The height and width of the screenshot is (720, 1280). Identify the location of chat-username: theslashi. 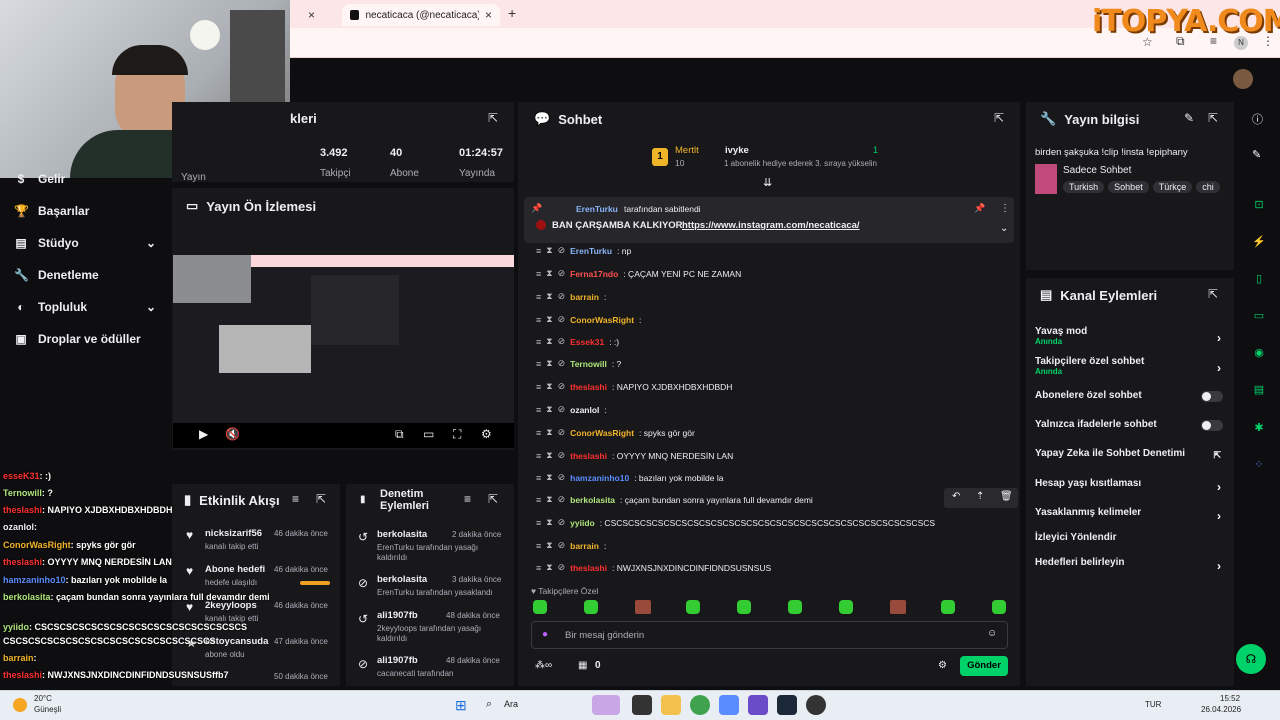
(588, 456).